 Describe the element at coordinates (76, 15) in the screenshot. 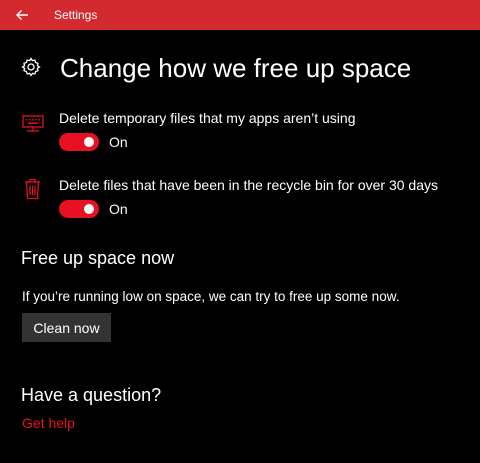

I see `window-title: Settings` at that location.